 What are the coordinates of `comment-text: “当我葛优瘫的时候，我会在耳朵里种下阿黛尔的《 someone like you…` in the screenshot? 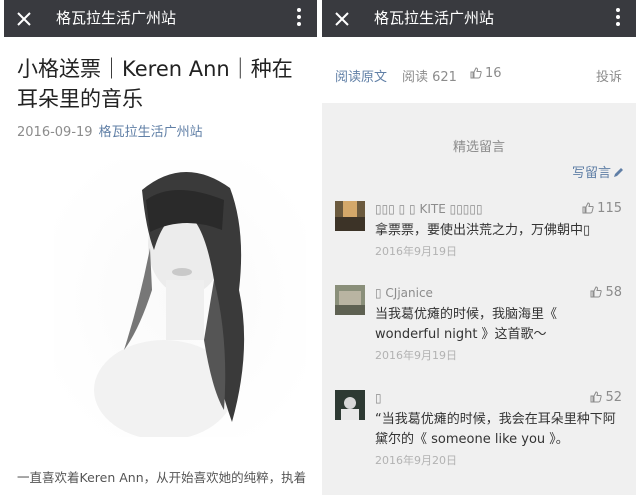 It's located at (495, 429).